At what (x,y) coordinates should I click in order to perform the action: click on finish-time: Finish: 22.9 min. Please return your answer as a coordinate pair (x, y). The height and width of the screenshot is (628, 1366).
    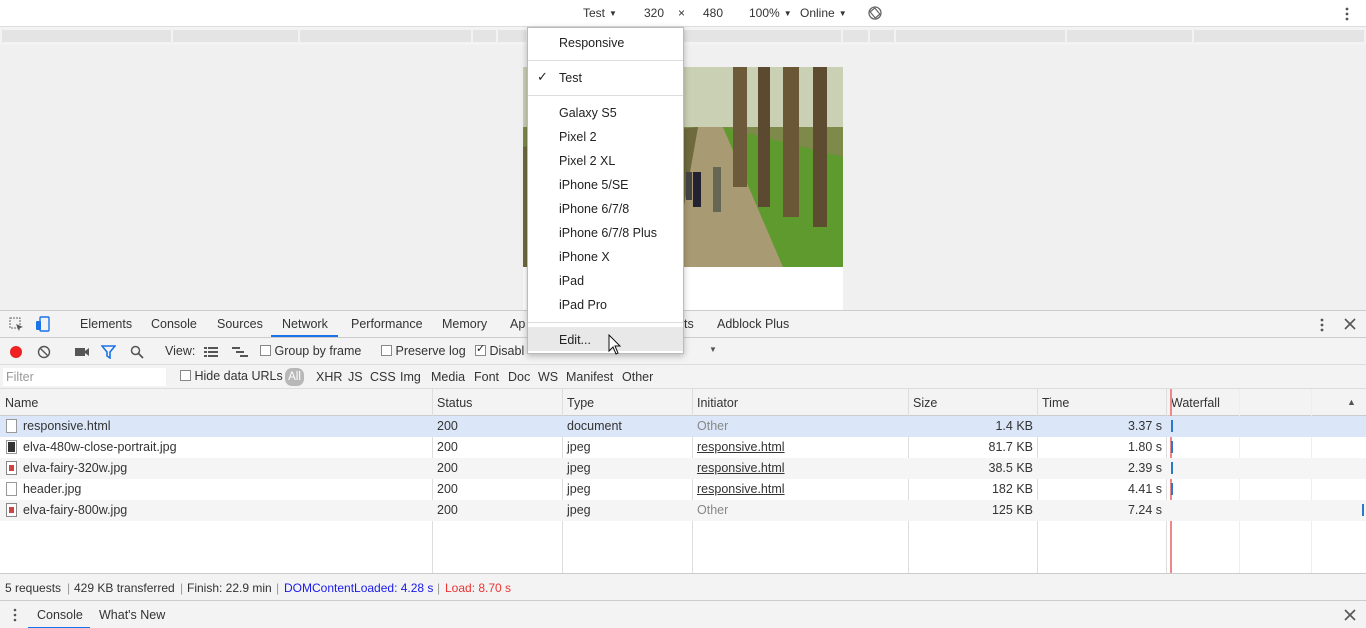
    Looking at the image, I should click on (229, 588).